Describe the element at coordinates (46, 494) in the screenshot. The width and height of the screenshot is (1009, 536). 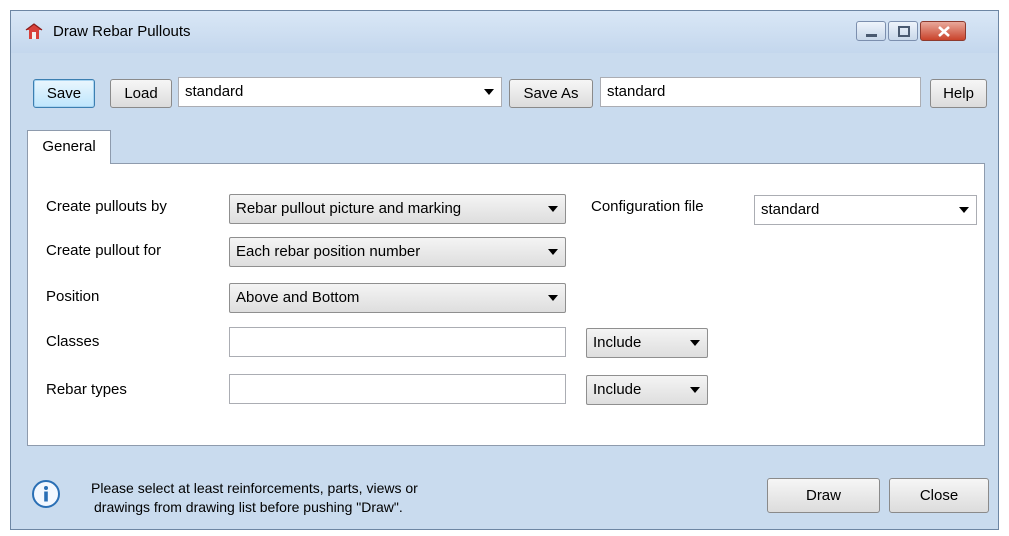
I see `info-icon` at that location.